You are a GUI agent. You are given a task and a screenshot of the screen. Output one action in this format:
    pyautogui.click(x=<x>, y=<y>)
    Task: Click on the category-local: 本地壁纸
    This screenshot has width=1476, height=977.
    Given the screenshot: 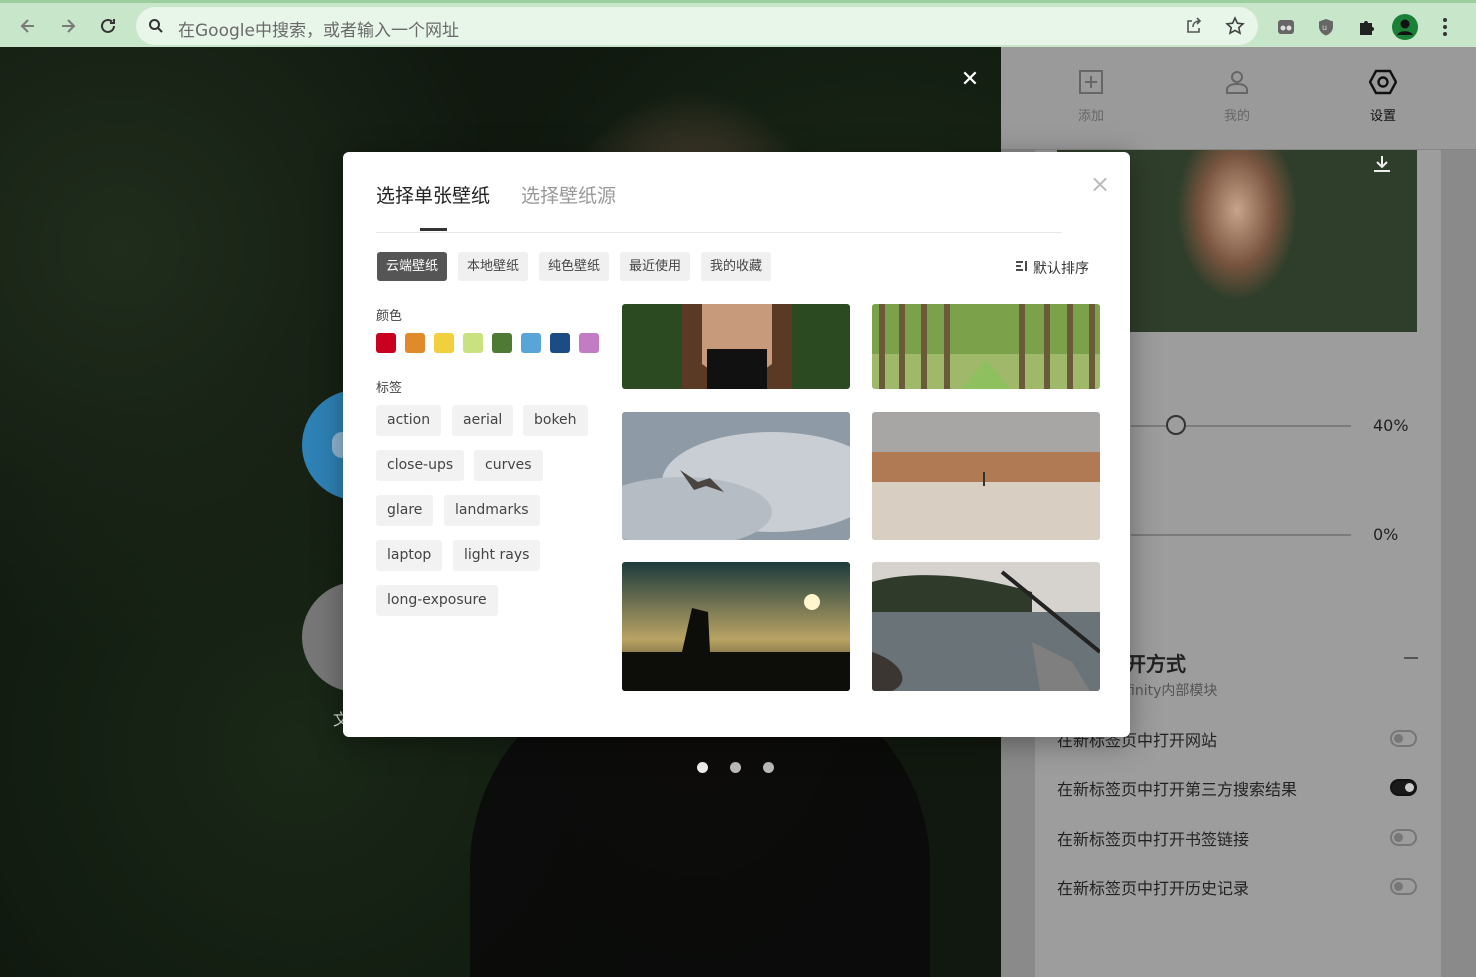 What is the action you would take?
    pyautogui.click(x=493, y=266)
    